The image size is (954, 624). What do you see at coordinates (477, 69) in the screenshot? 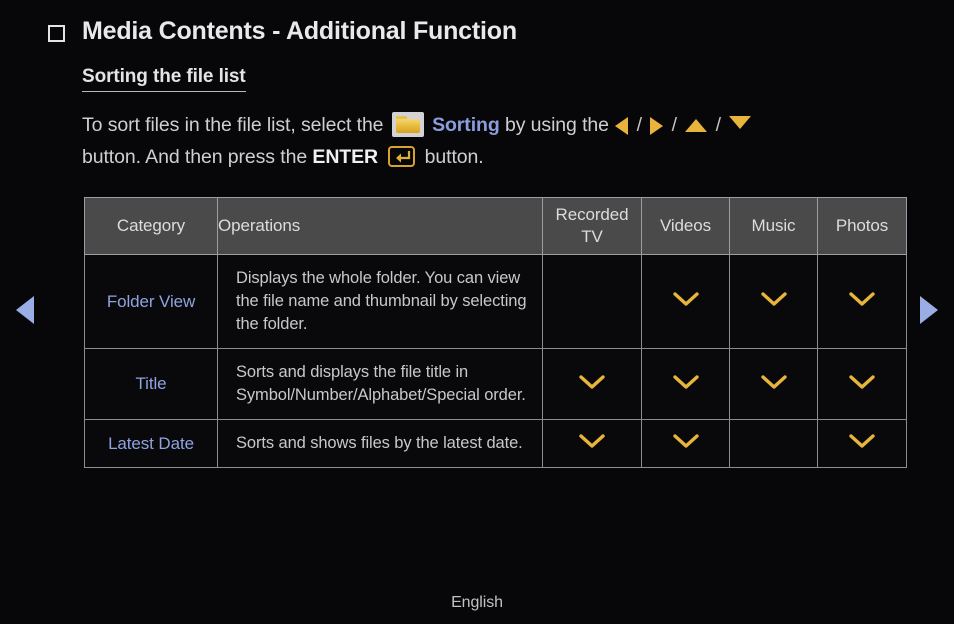
I see `section-heading-wrap: Sorting the file list` at bounding box center [477, 69].